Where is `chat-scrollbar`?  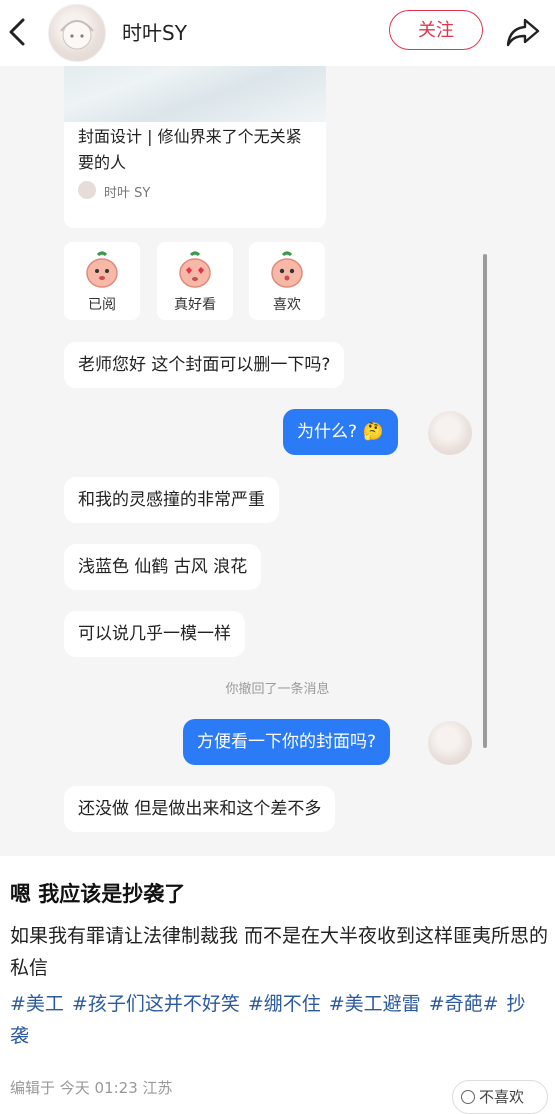
chat-scrollbar is located at coordinates (485, 501).